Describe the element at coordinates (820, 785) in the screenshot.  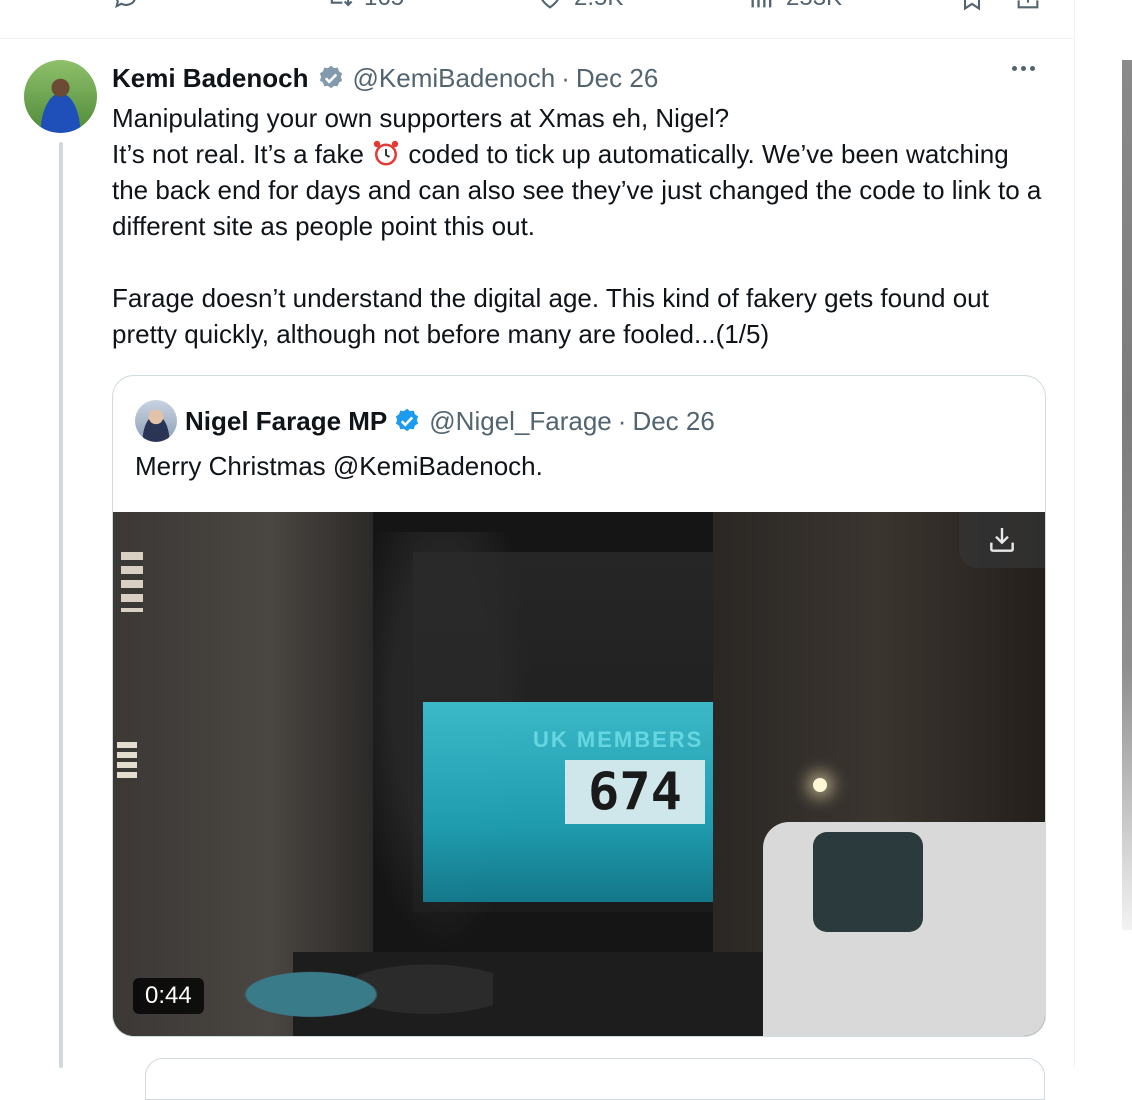
I see `video-scene-streetlamp` at that location.